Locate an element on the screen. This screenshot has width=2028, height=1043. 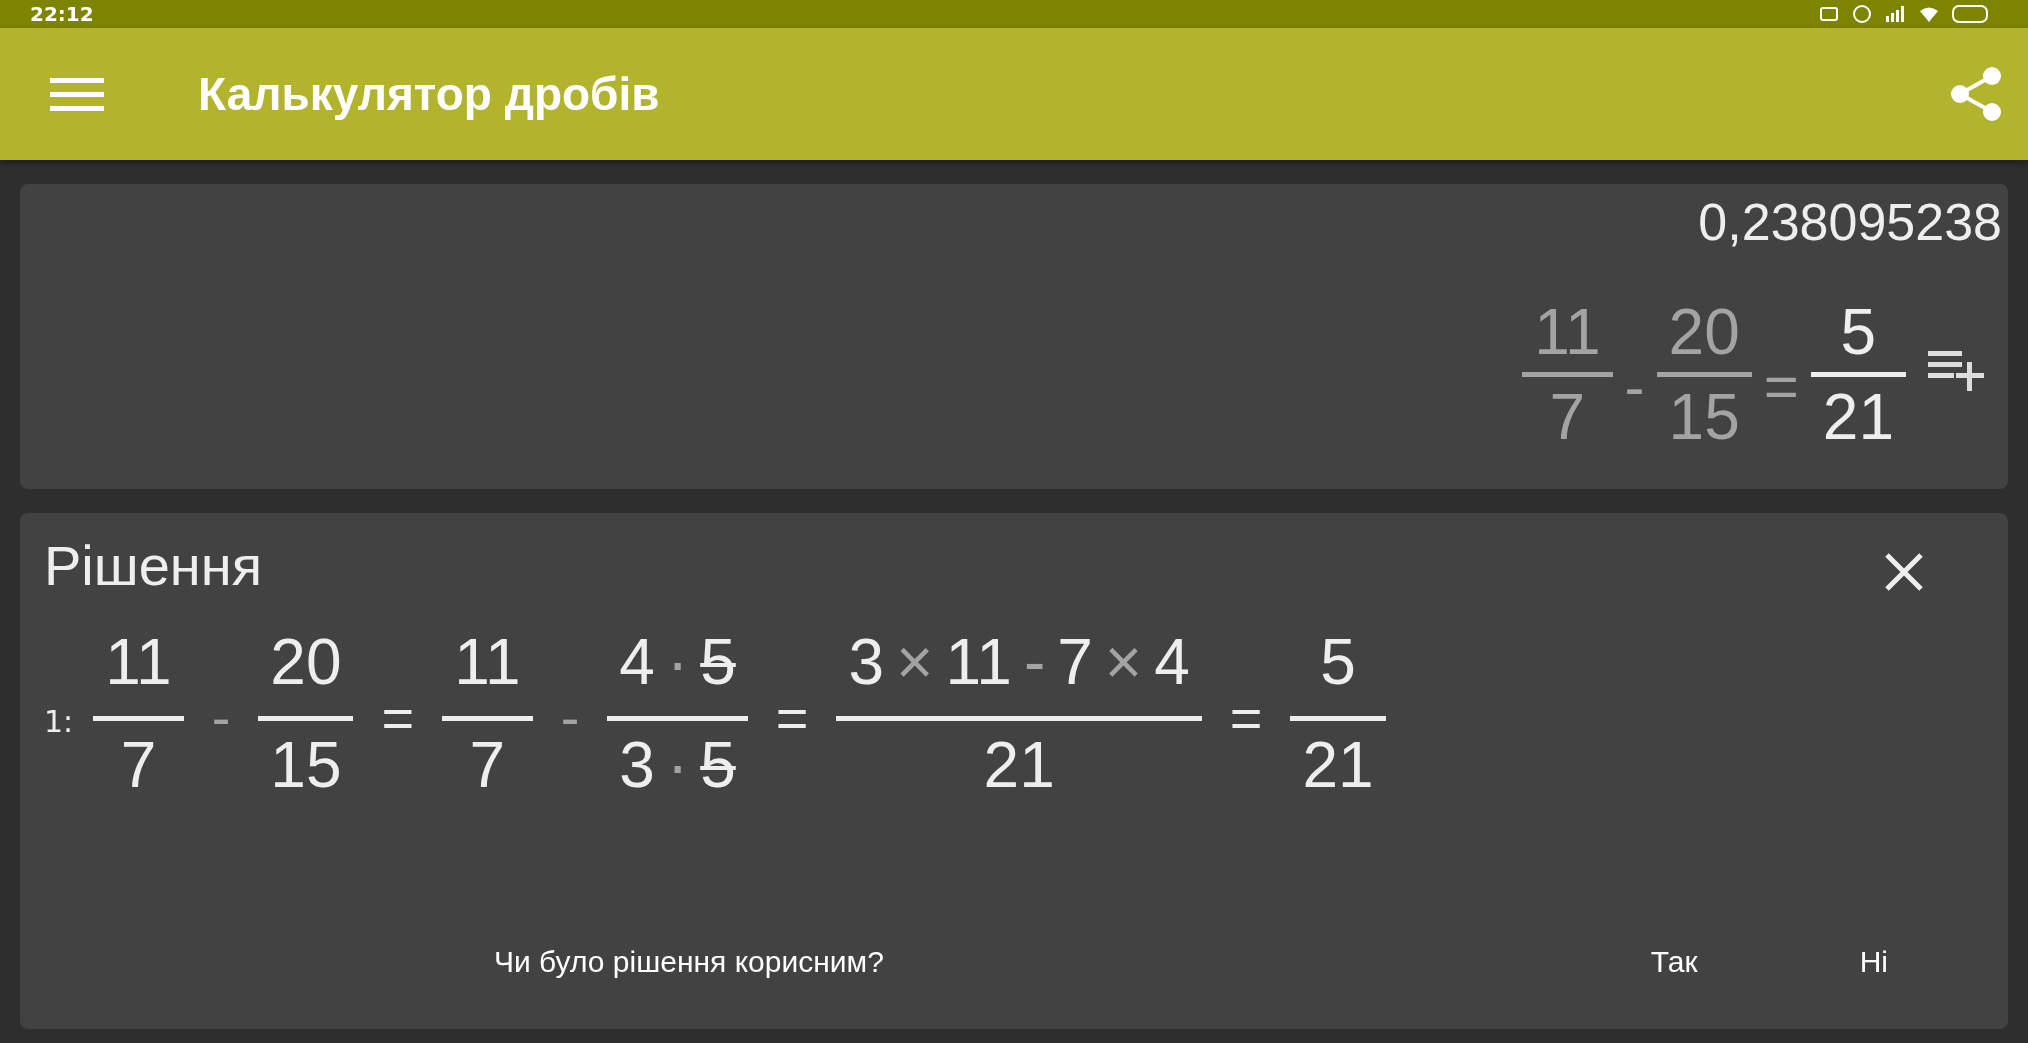
fraction: 3 × 11 - 7 × 4 21 is located at coordinates (1019, 713).